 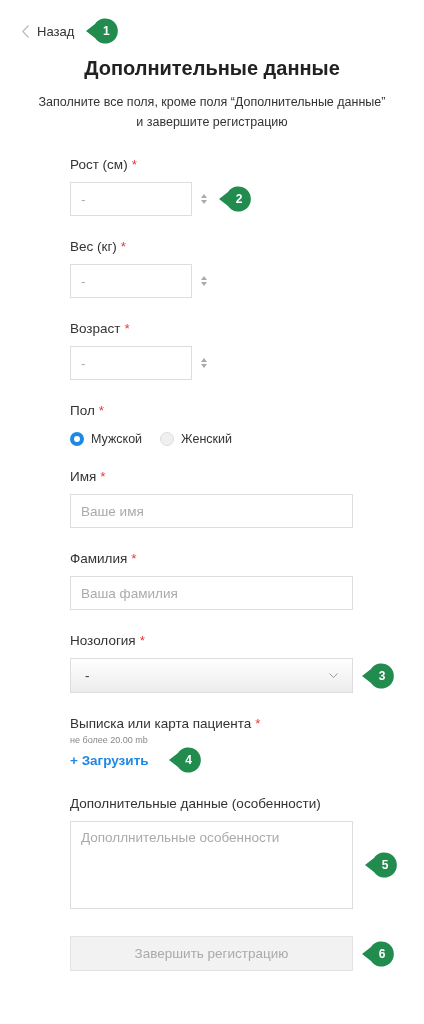 I want to click on callout-badge: 2, so click(x=235, y=199).